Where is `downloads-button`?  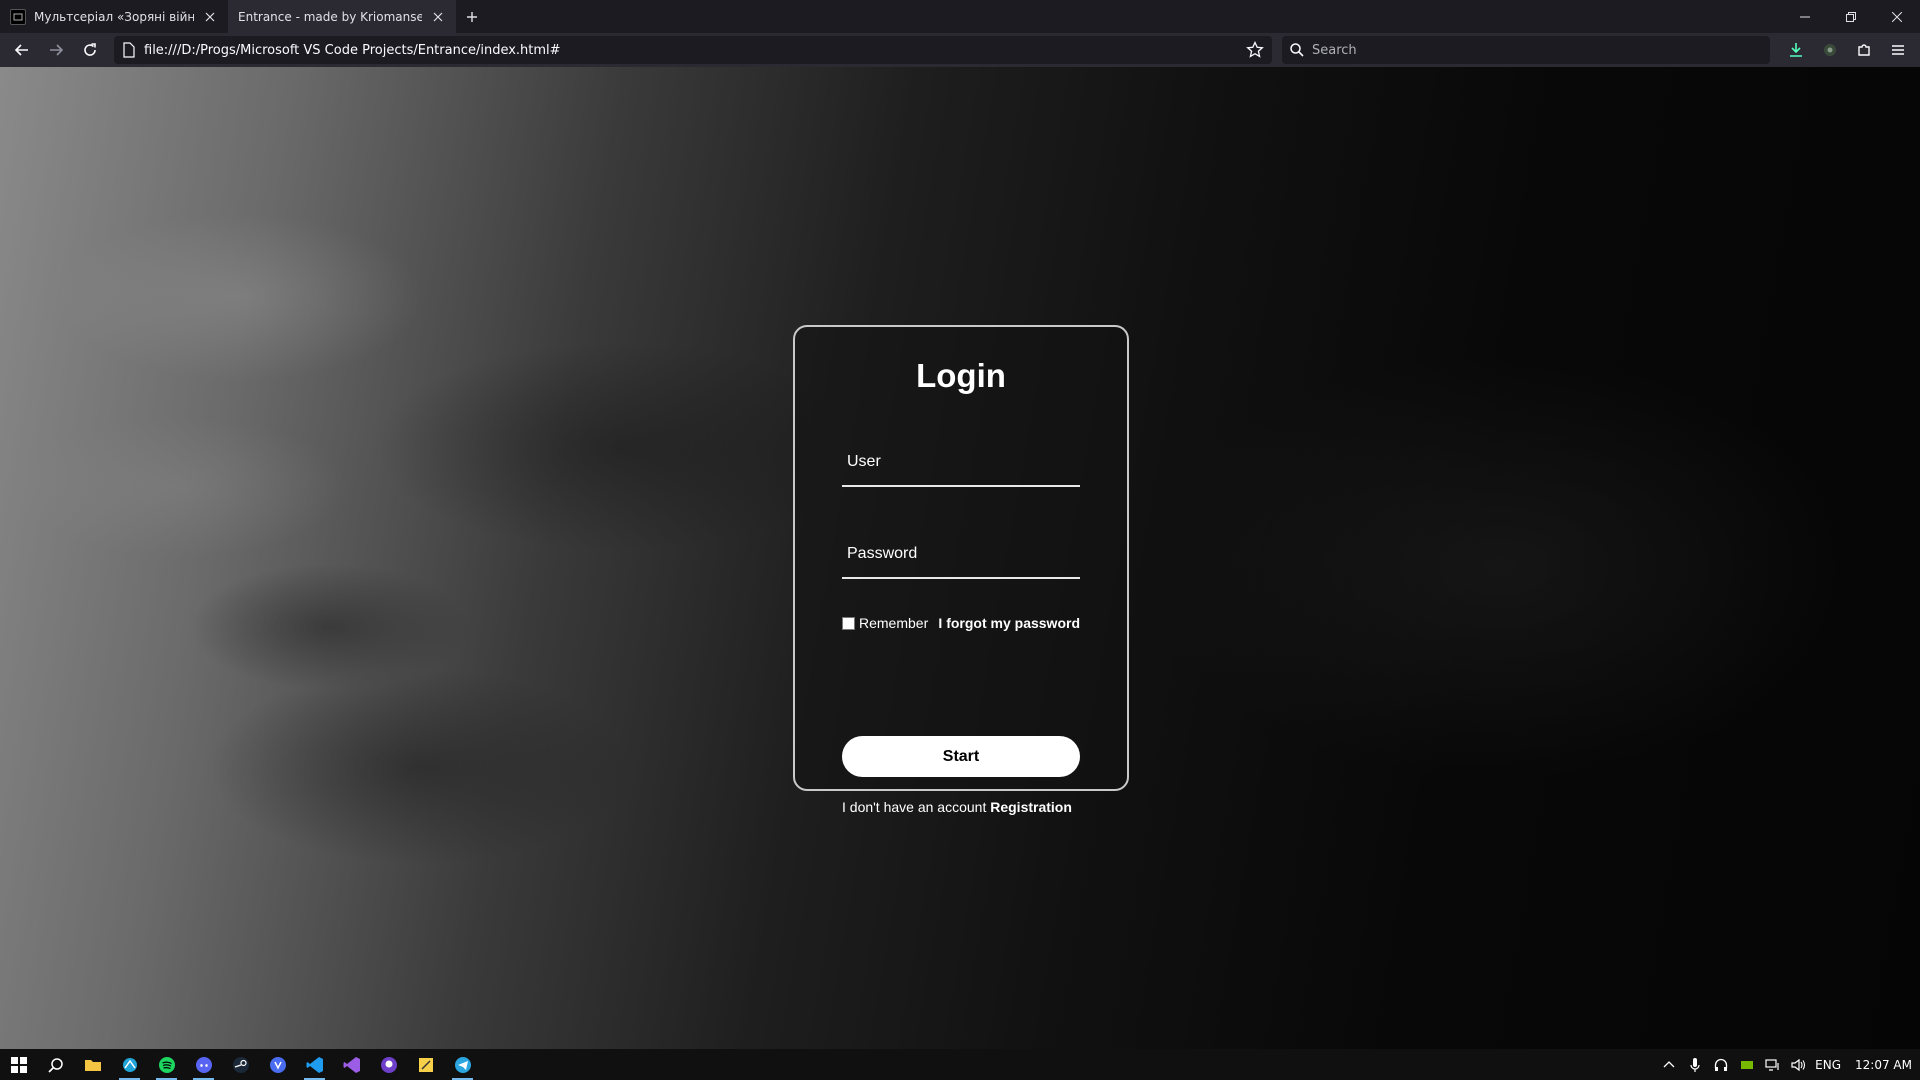 downloads-button is located at coordinates (1796, 50).